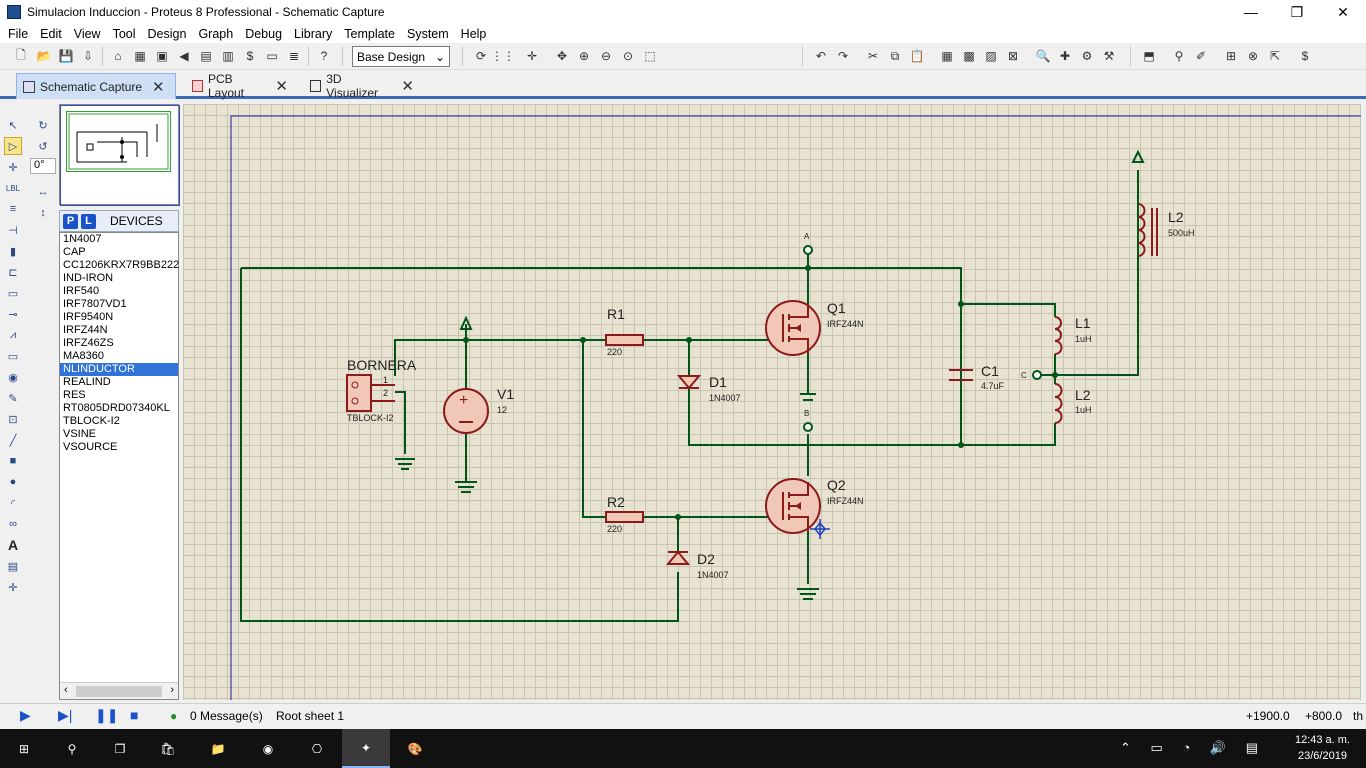  Describe the element at coordinates (1193, 748) in the screenshot. I see `system-tray-icons: ⌃ ▭ ◔ 🔊 ▤` at that location.